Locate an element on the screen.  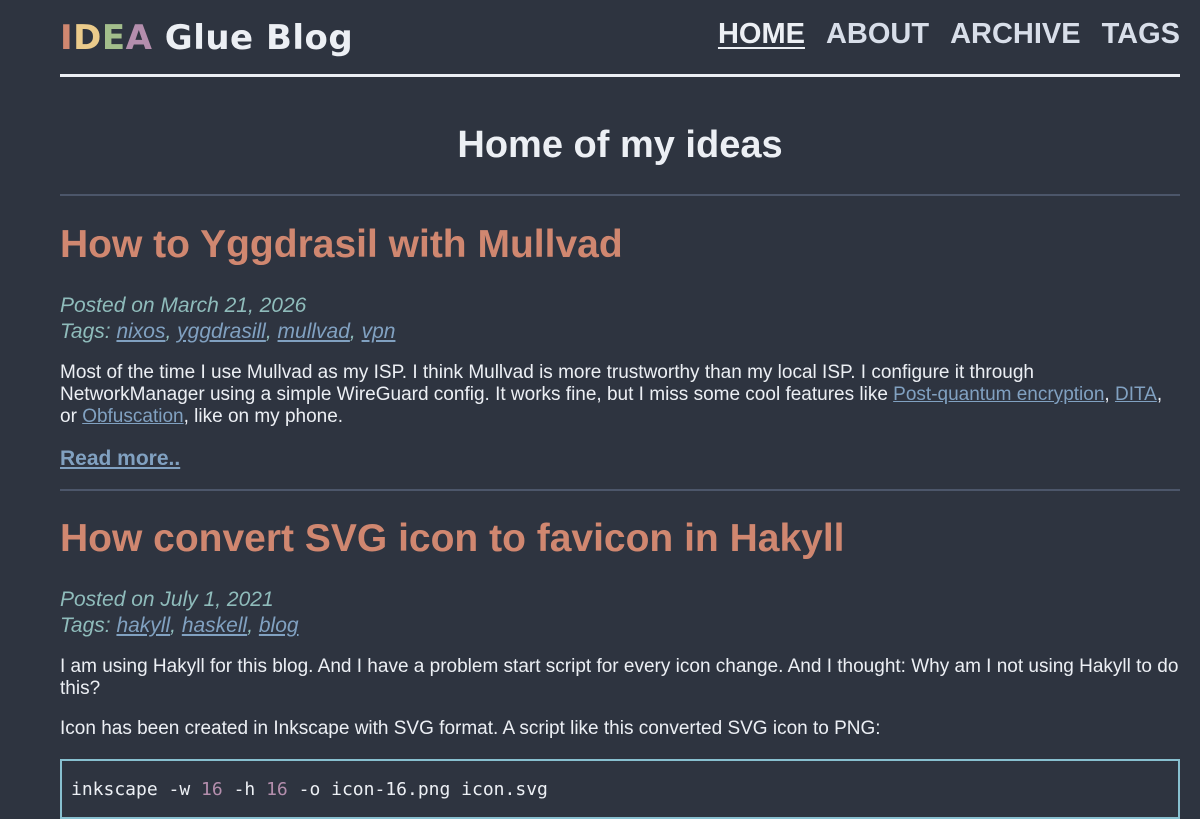
nav-link-tags: TAGS is located at coordinates (1141, 34).